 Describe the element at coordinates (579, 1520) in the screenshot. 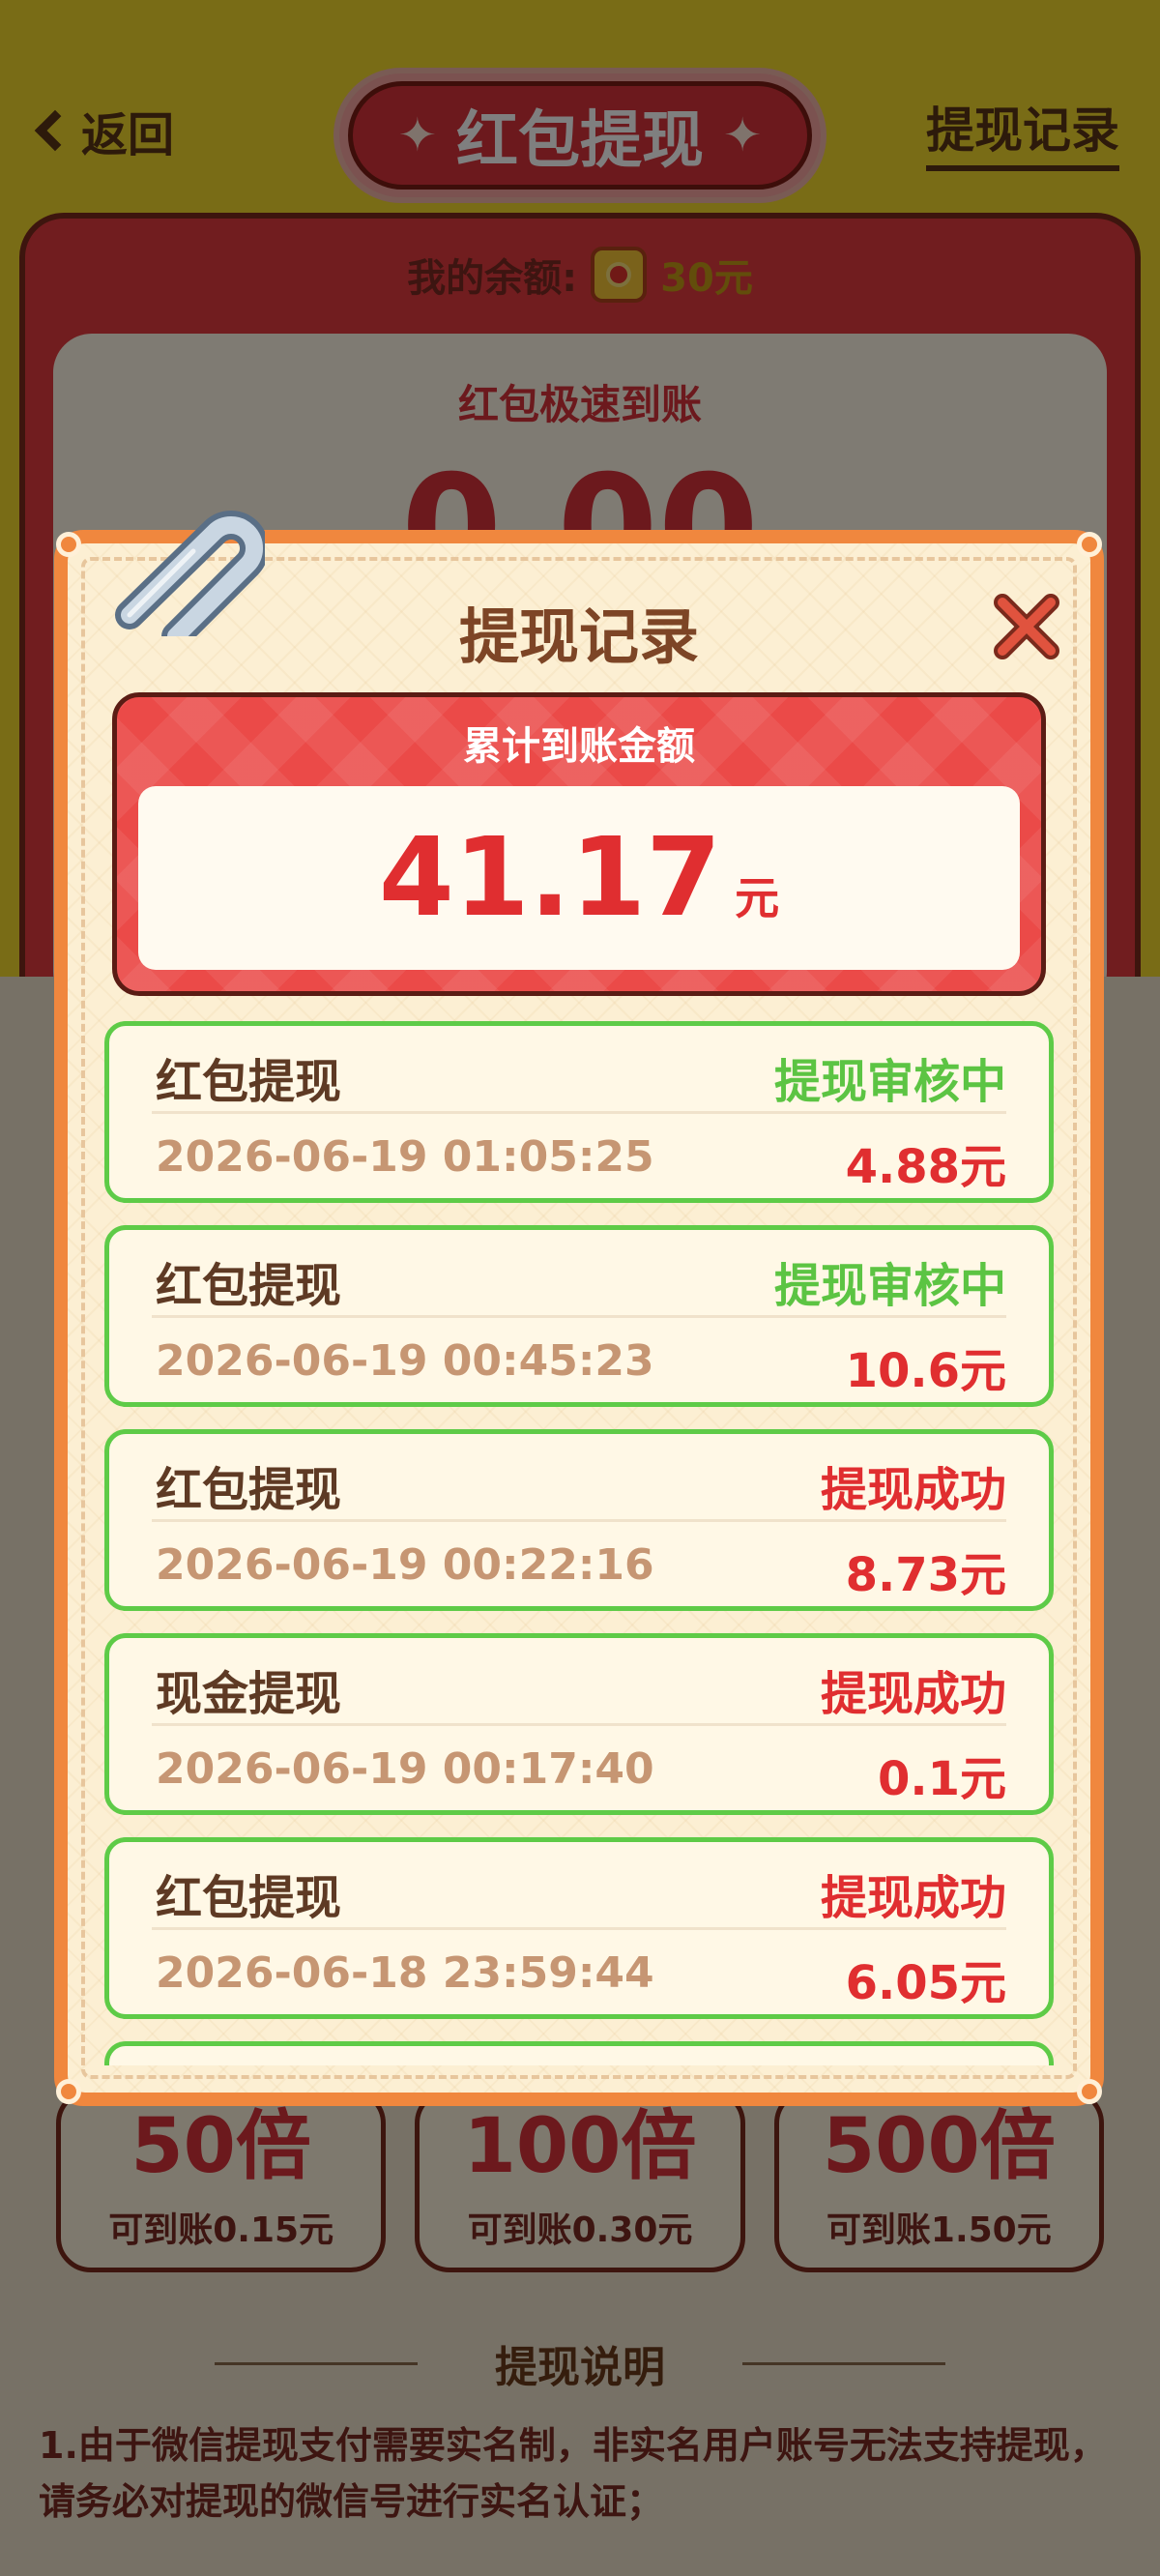

I see `record-item: 红包提现 提现成功 2026-06-19 00:22:16 8.73元` at that location.